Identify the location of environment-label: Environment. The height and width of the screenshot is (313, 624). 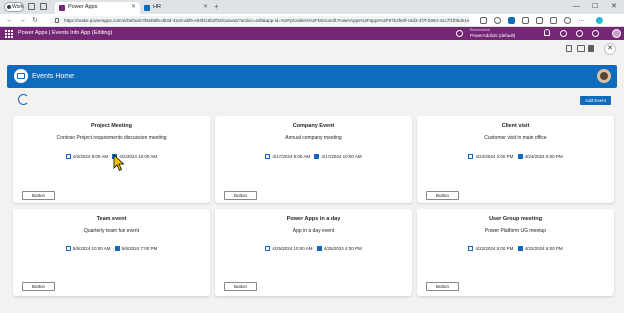
(480, 30).